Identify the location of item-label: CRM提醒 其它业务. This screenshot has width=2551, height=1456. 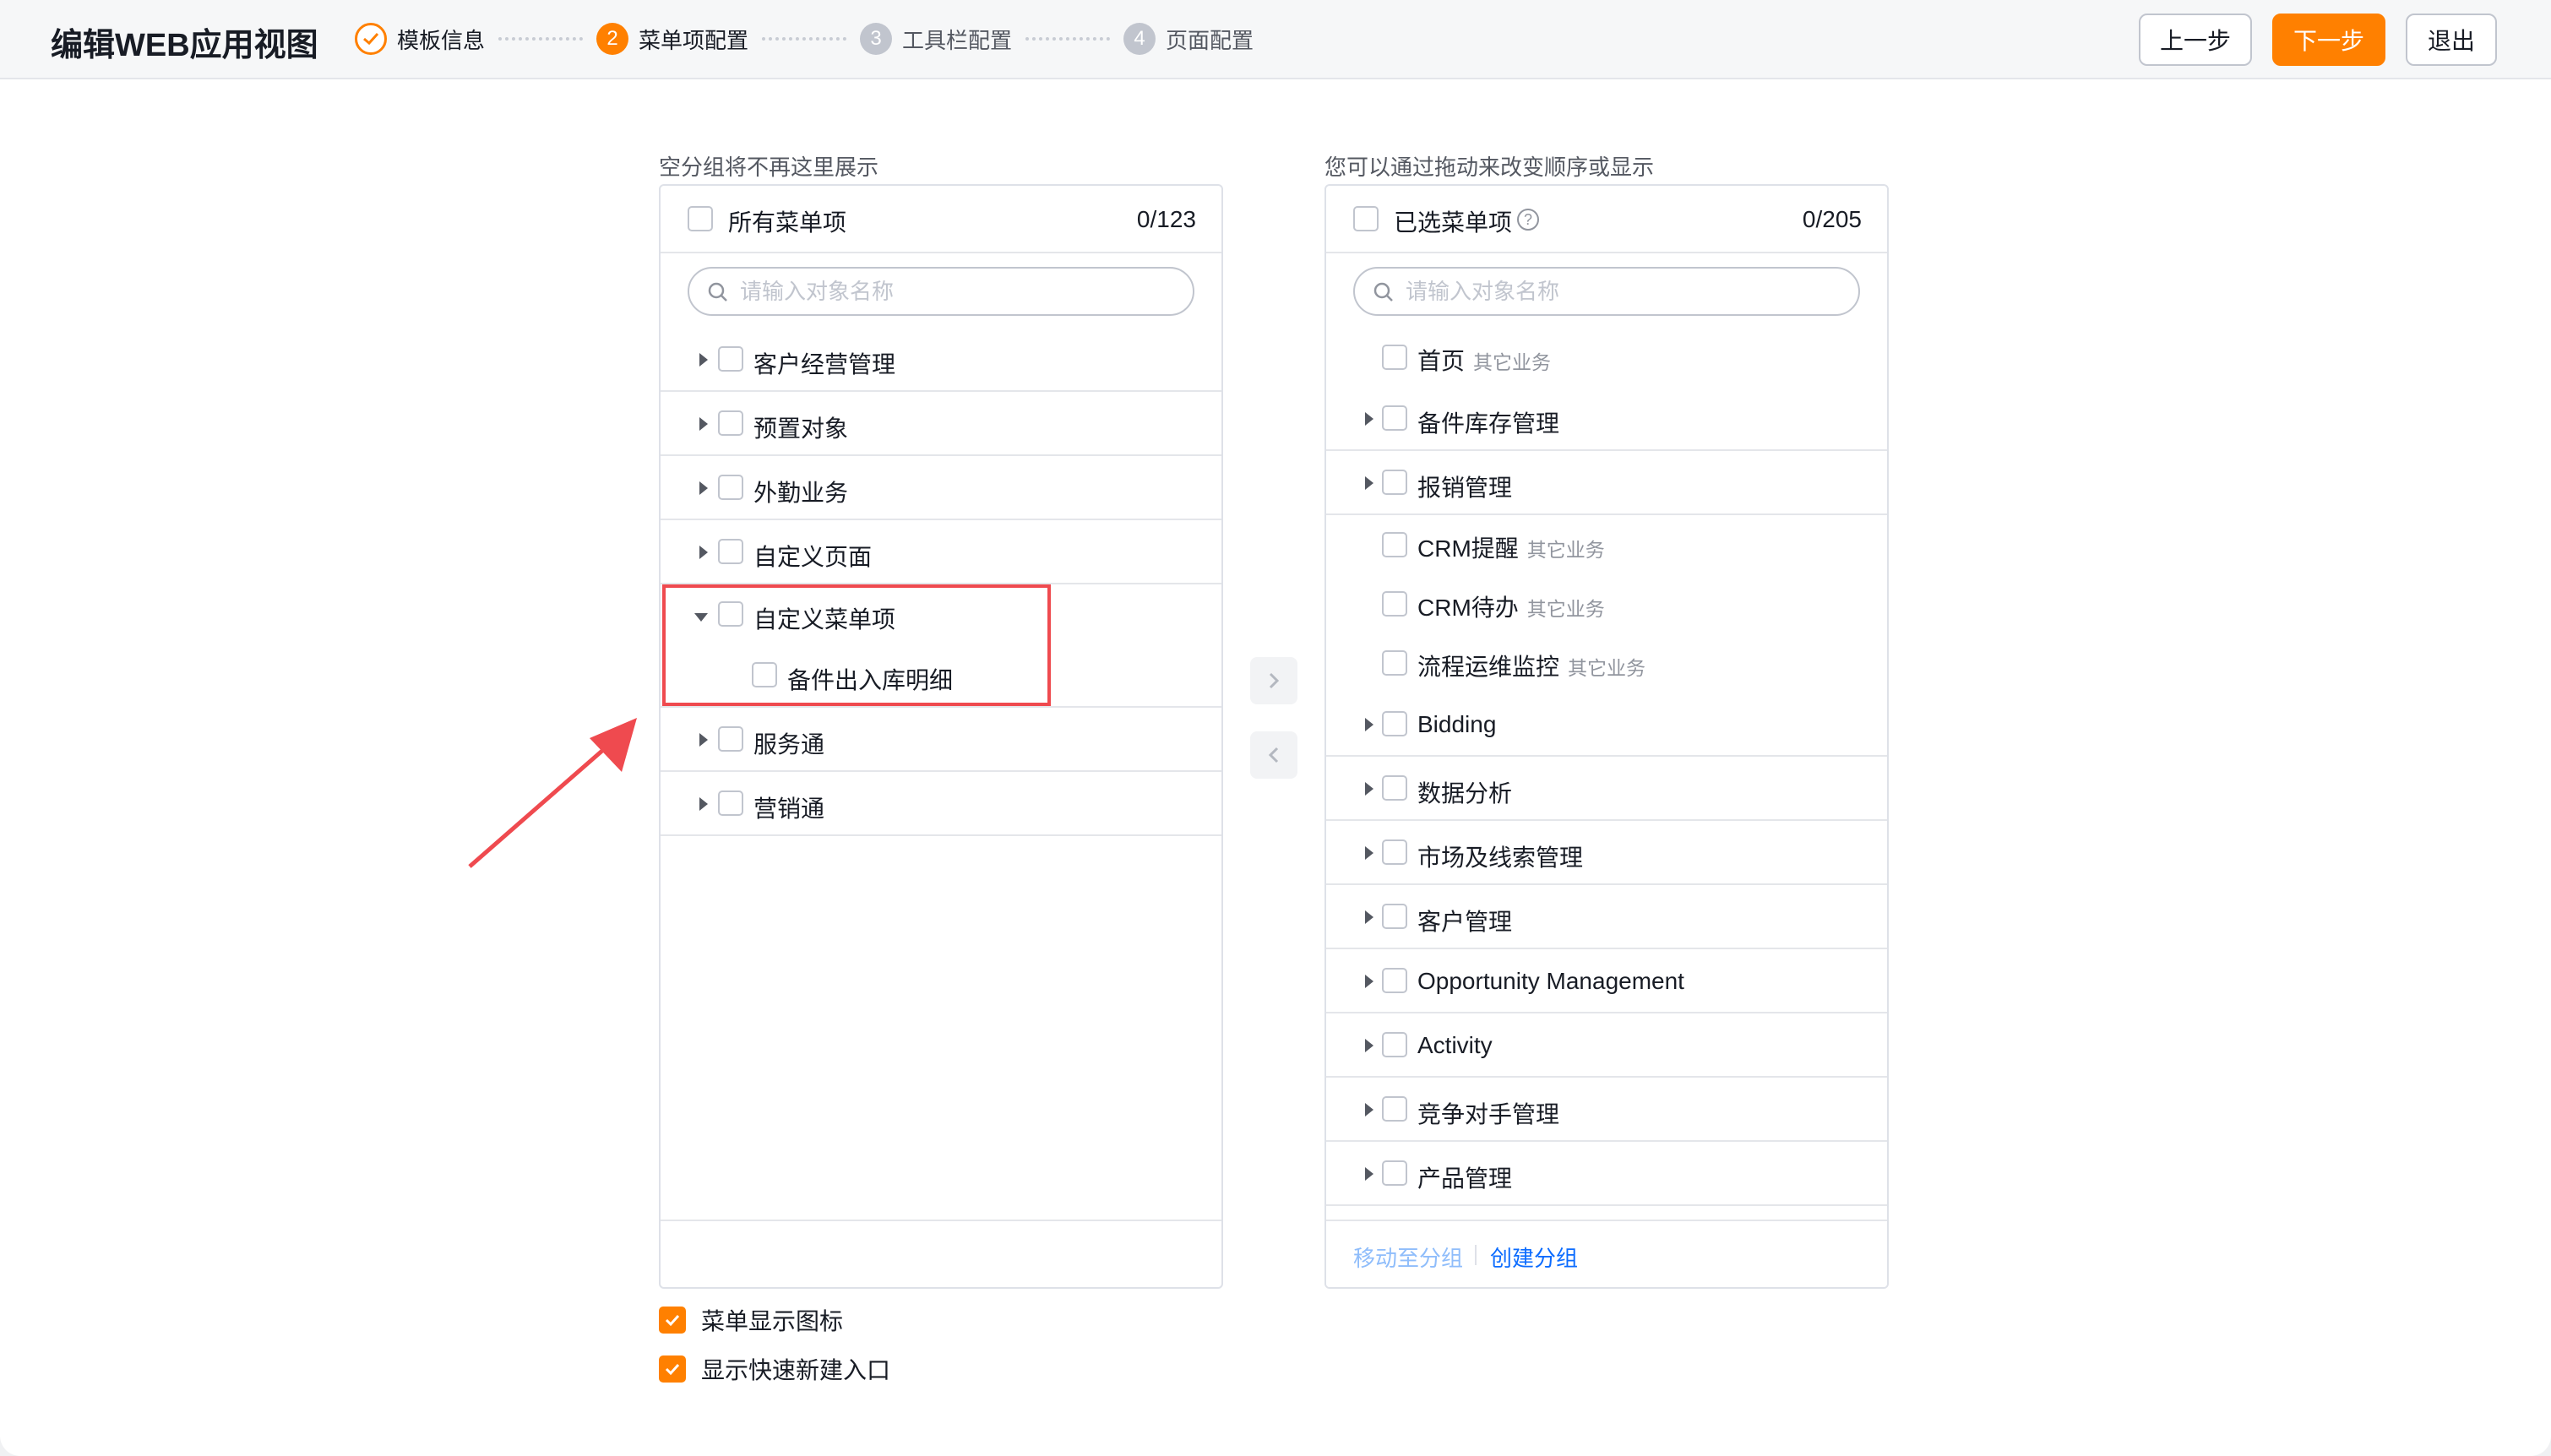
(1511, 548).